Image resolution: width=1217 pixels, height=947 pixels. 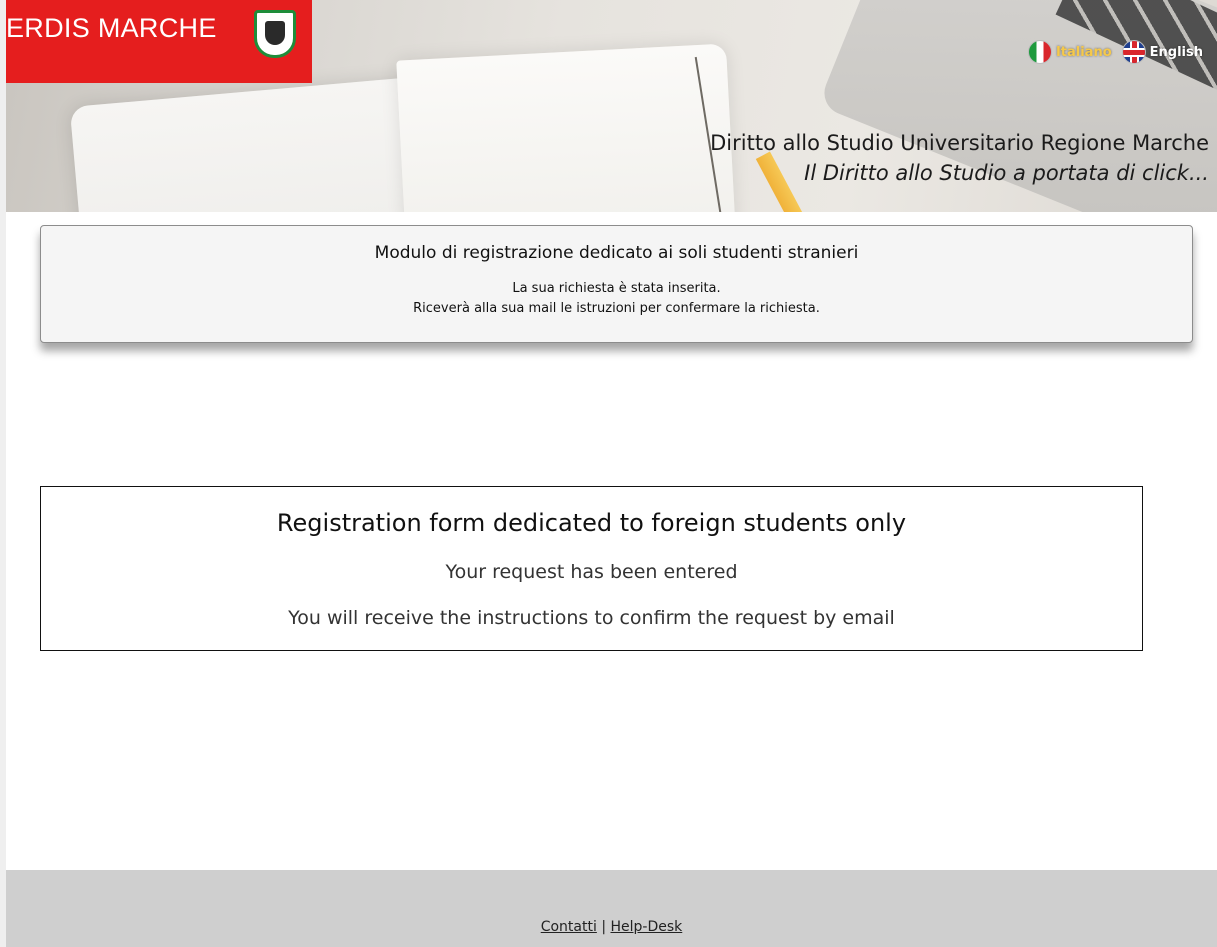 I want to click on italy-flag-icon, so click(x=1039, y=52).